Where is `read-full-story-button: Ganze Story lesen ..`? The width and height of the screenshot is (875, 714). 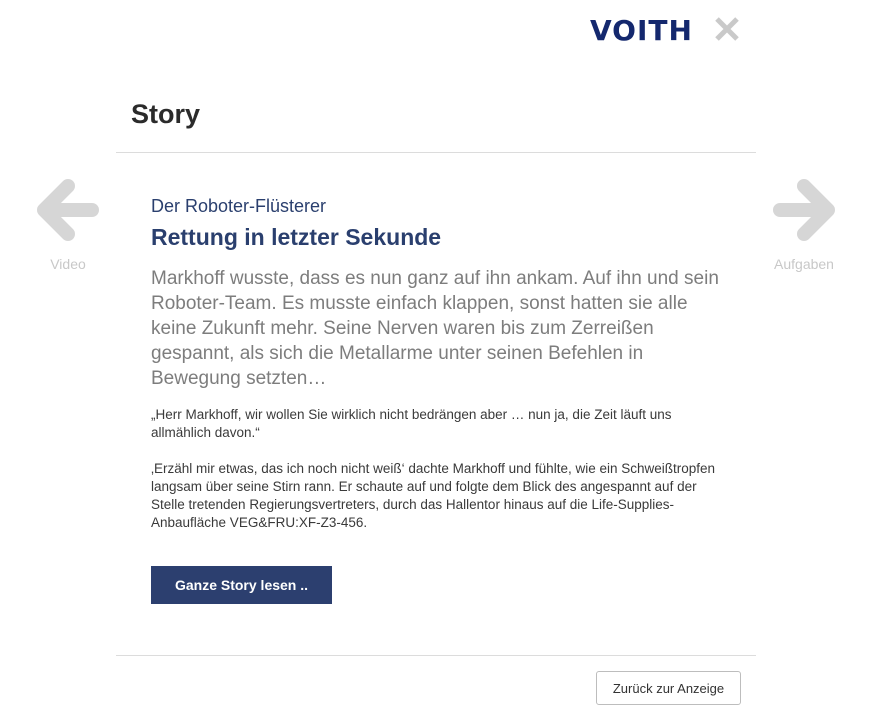 read-full-story-button: Ganze Story lesen .. is located at coordinates (241, 585).